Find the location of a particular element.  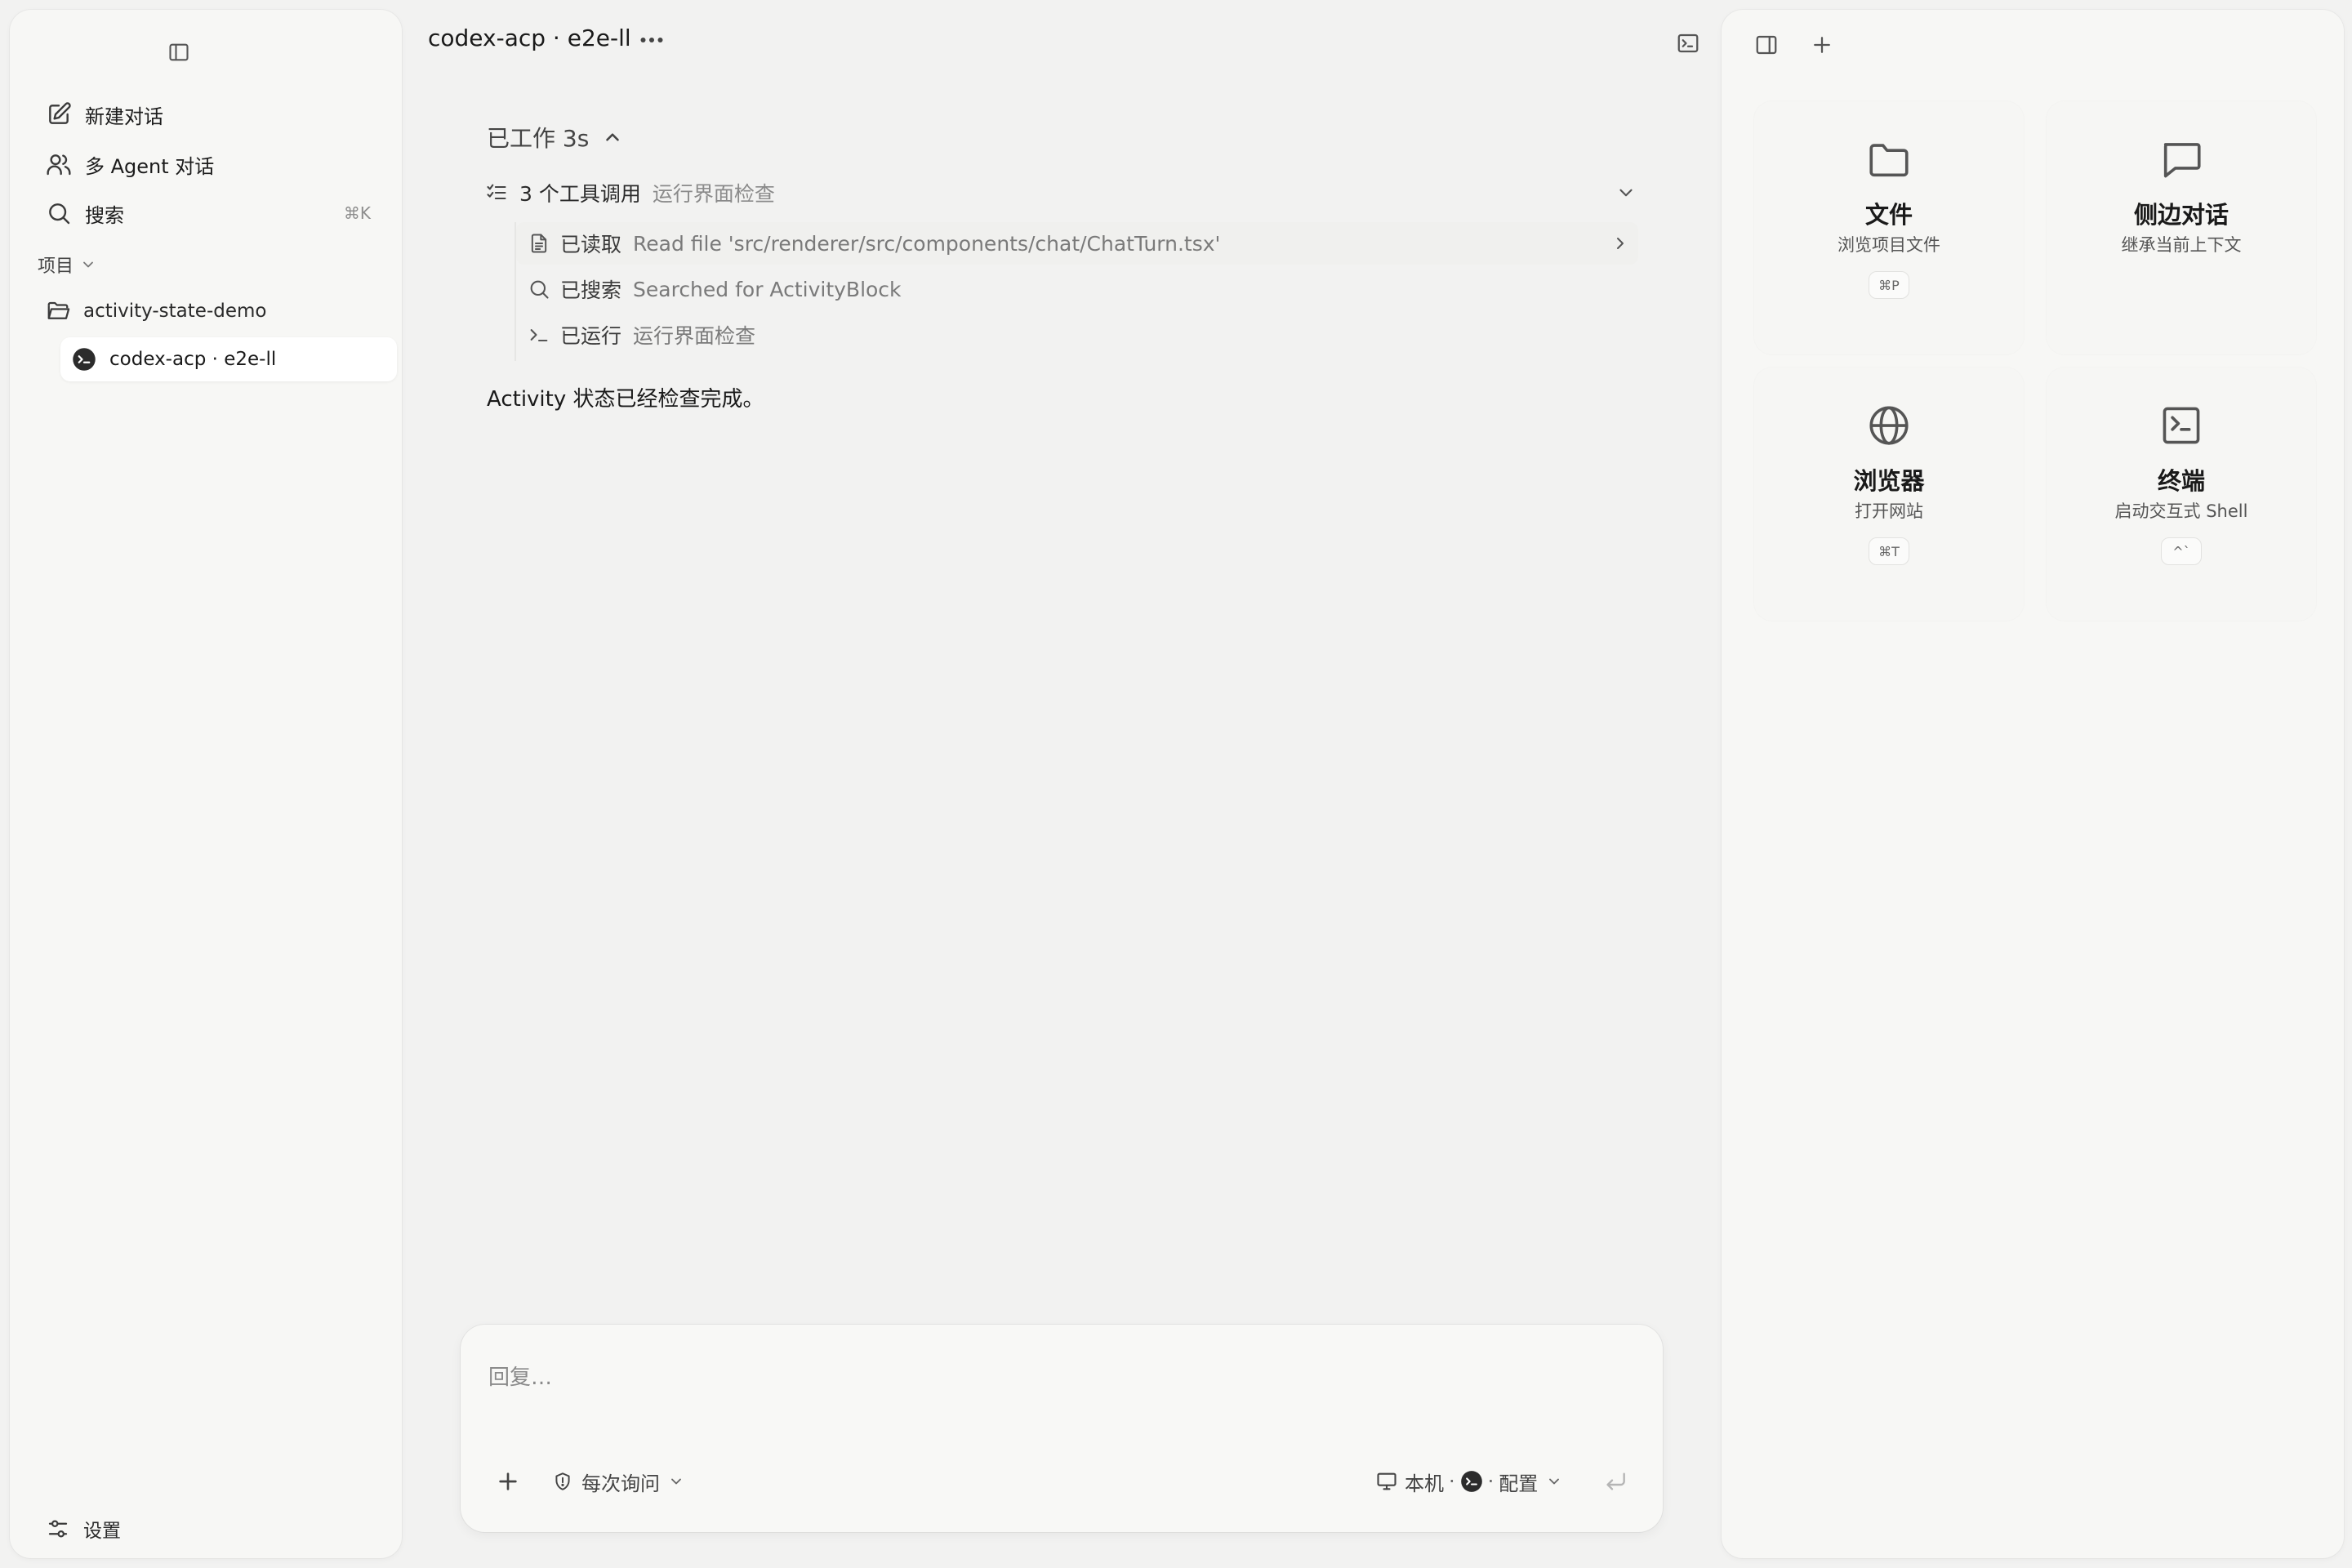

users-icon is located at coordinates (59, 164).